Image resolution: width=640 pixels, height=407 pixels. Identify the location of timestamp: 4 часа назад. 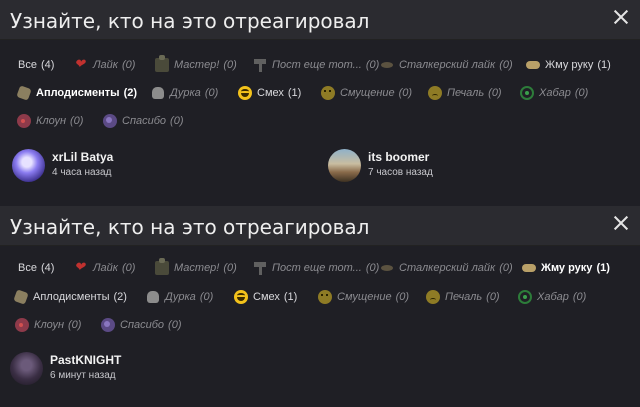
(82, 172).